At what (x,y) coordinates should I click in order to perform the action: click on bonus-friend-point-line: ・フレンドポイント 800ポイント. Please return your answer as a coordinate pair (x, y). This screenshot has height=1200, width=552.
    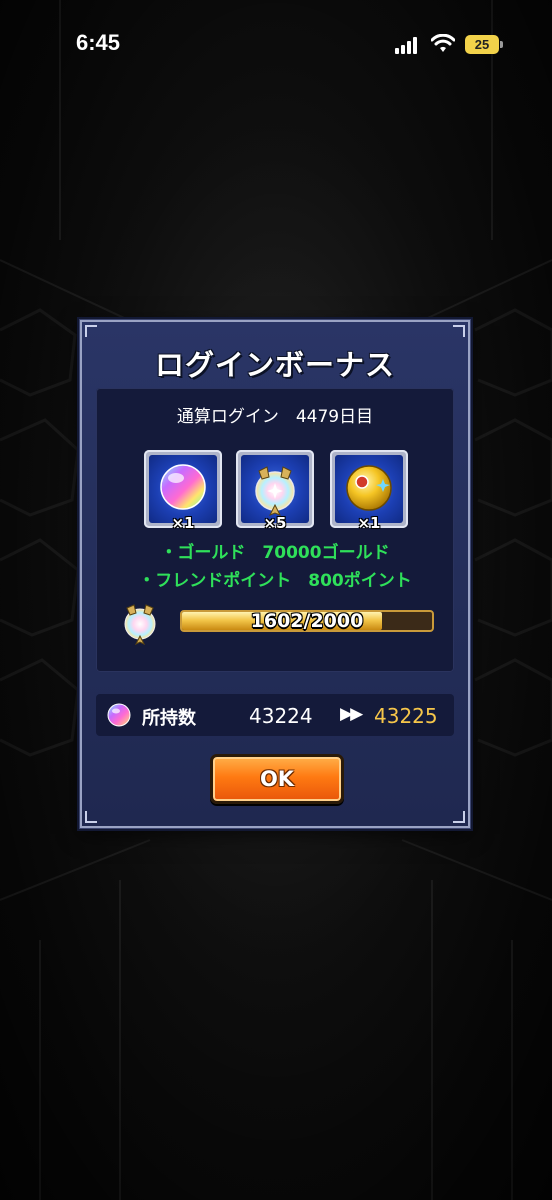
    Looking at the image, I should click on (275, 581).